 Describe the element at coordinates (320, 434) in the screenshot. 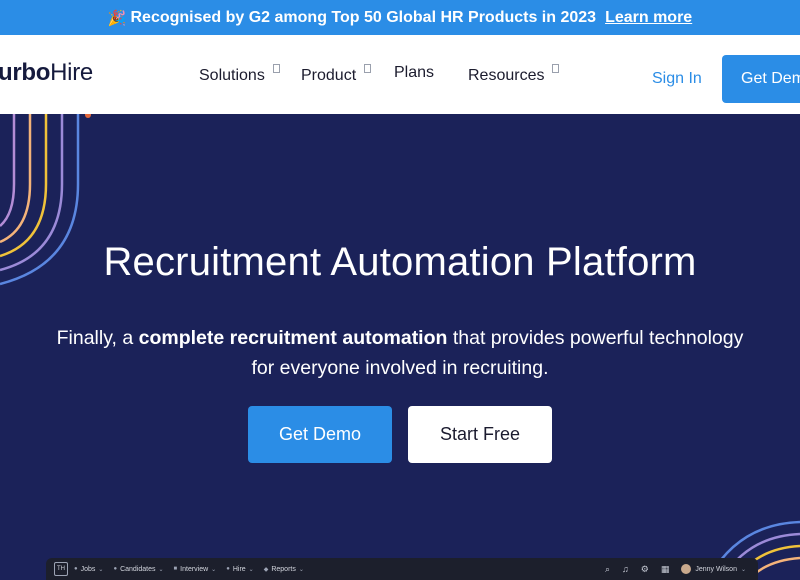

I see `hero-get-demo-button: Get Demo` at that location.